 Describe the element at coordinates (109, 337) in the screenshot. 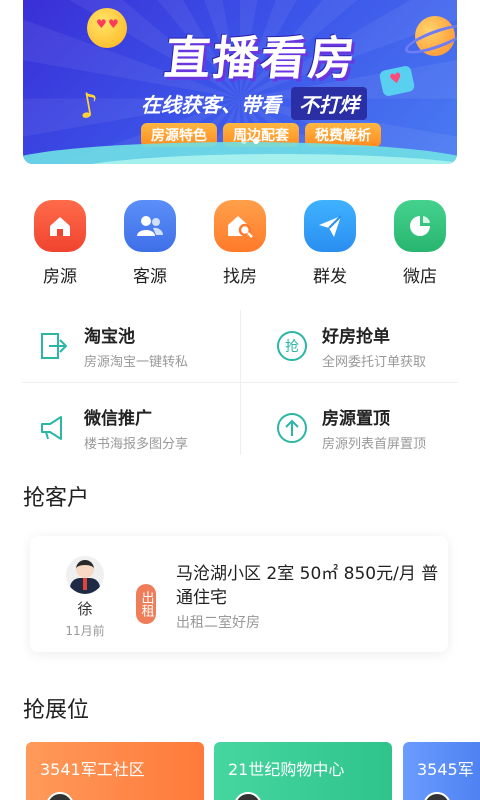

I see `feature-title: 淘宝池` at that location.